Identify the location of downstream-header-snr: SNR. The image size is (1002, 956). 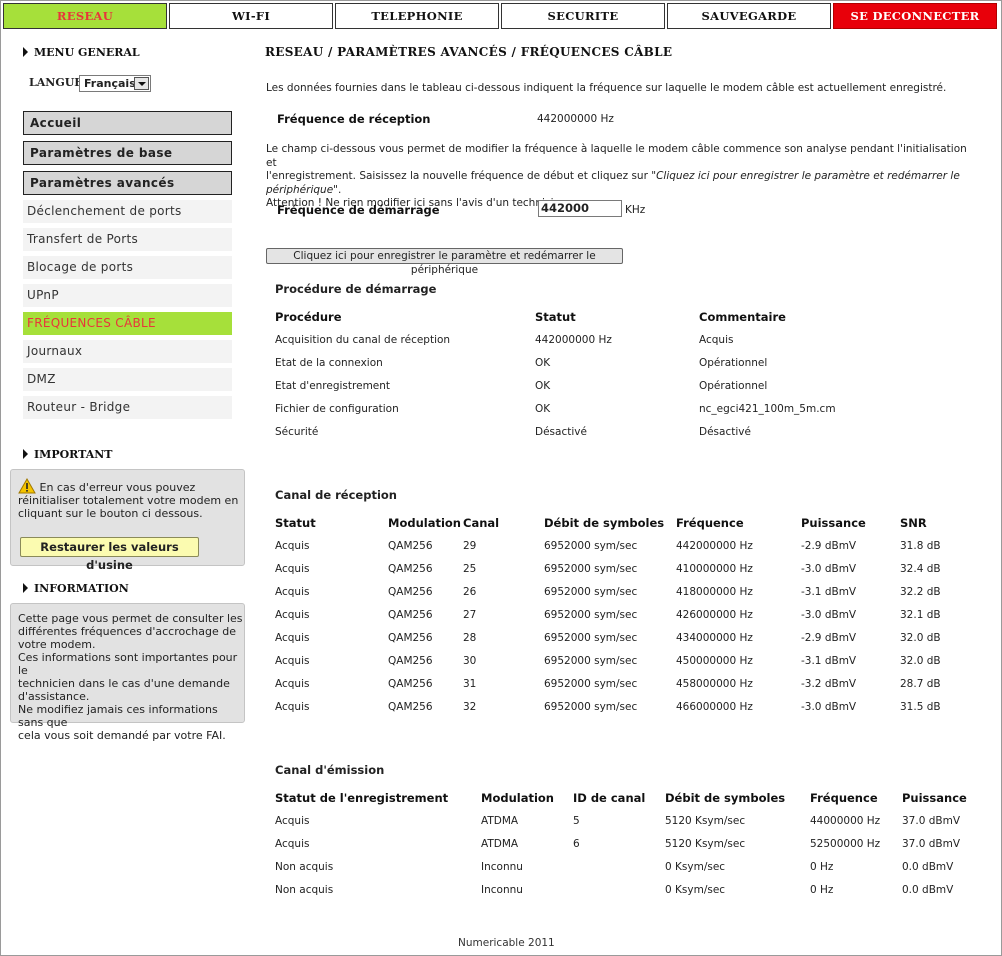
(913, 523).